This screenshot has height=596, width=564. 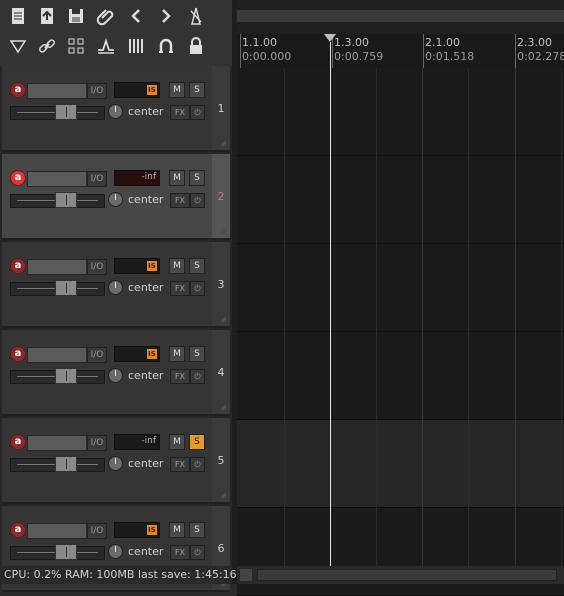 I want to click on grid-icon, so click(x=76, y=46).